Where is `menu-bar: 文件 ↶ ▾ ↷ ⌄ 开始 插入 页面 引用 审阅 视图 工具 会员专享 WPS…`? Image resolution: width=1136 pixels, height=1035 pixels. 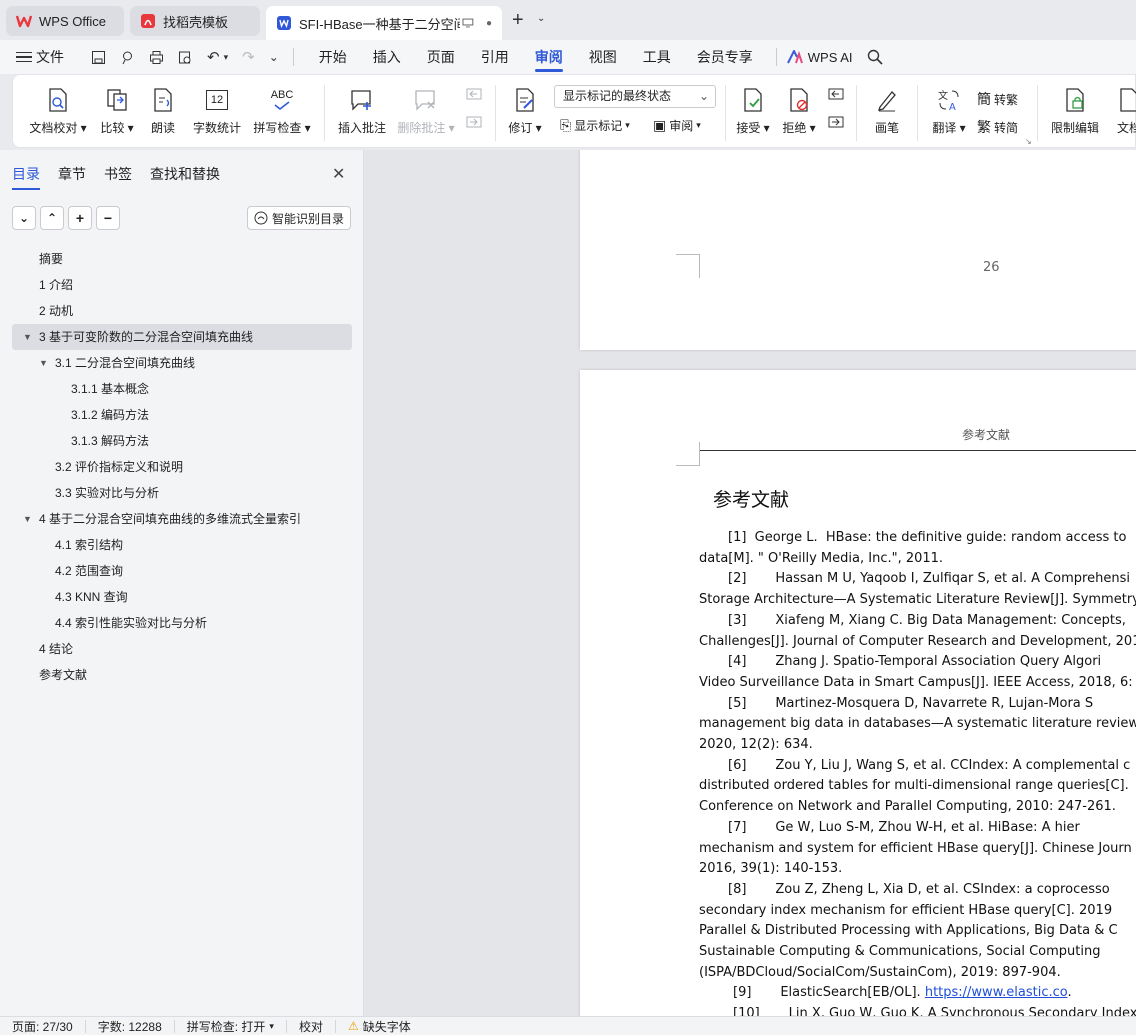 menu-bar: 文件 ↶ ▾ ↷ ⌄ 开始 插入 页面 引用 审阅 视图 工具 会员专享 WPS… is located at coordinates (568, 57).